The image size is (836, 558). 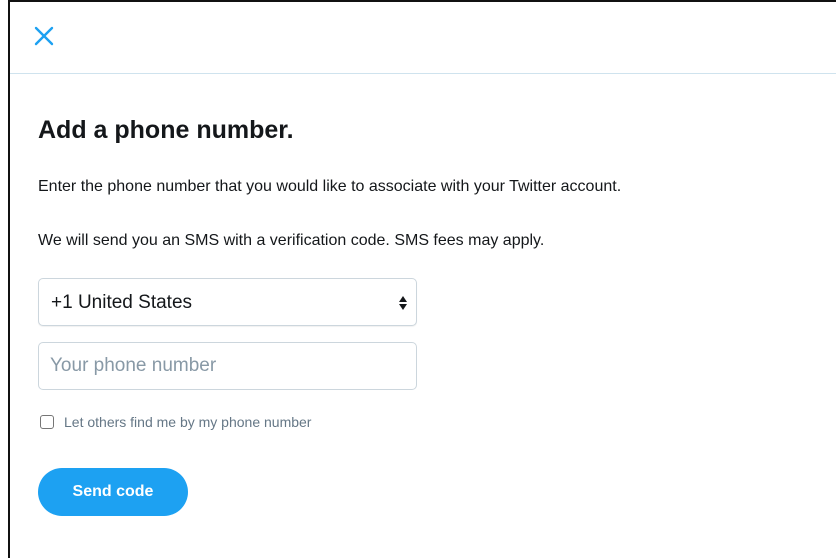 I want to click on close-button, so click(x=44, y=36).